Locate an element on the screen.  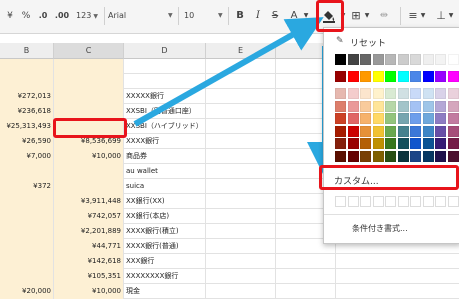
divider is located at coordinates (391, 214).